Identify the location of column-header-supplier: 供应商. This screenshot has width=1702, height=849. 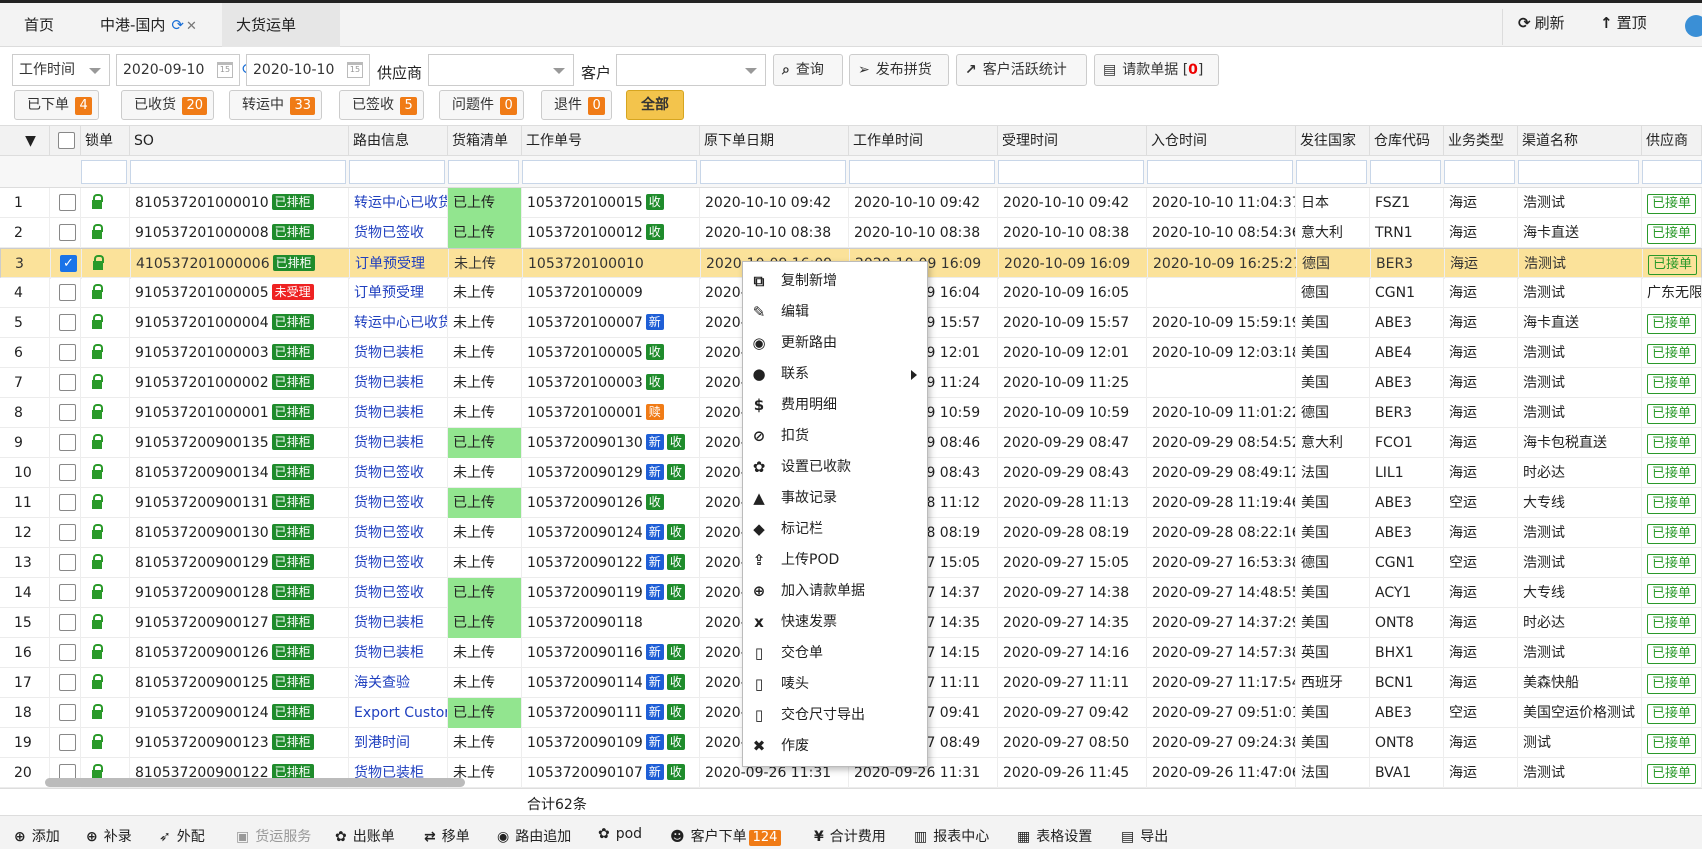
(1672, 141).